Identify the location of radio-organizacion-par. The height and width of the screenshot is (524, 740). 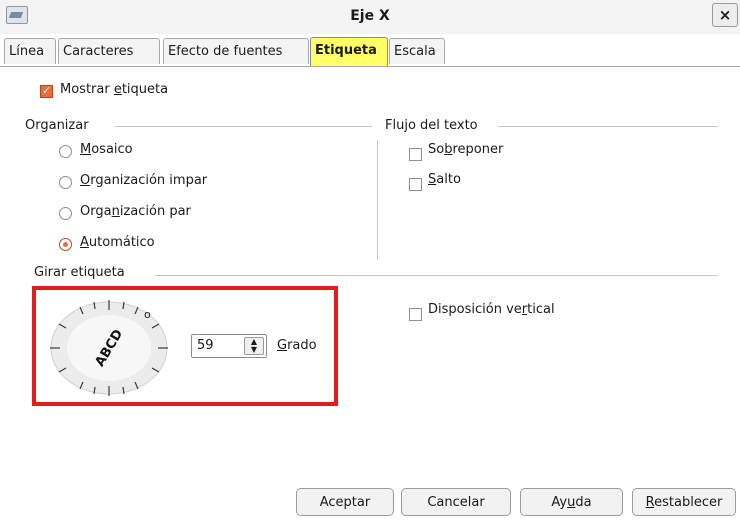
(65, 213).